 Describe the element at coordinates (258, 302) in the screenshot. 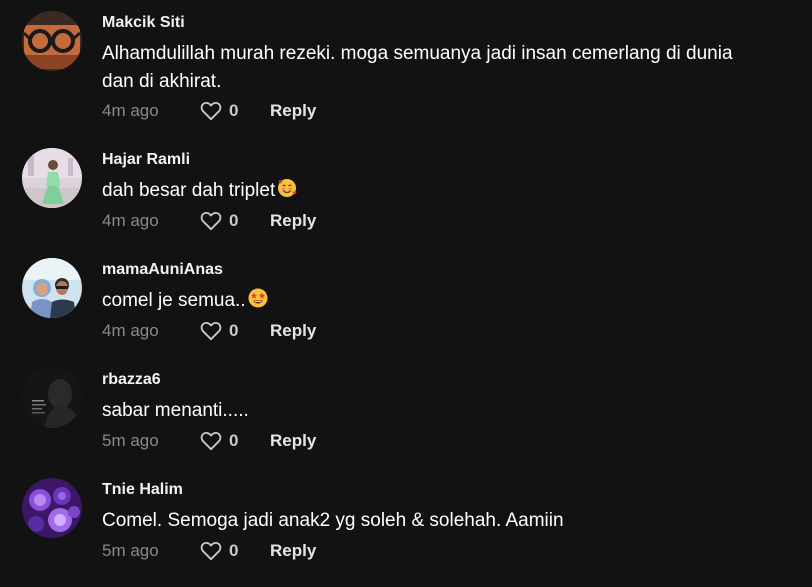

I see `star-struck-icon` at that location.